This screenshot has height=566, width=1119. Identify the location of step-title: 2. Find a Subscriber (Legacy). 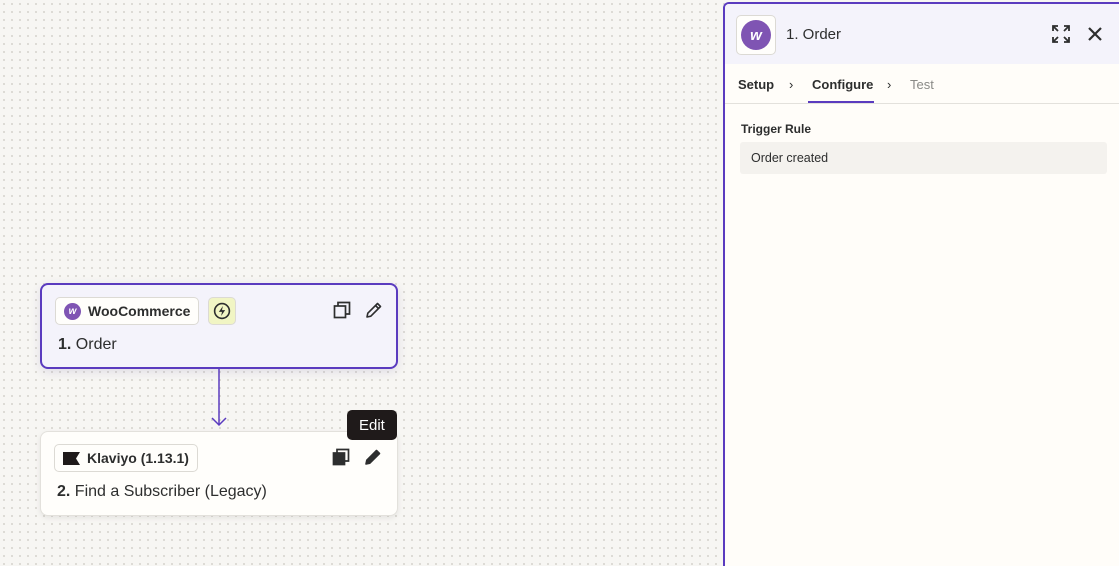
(162, 492).